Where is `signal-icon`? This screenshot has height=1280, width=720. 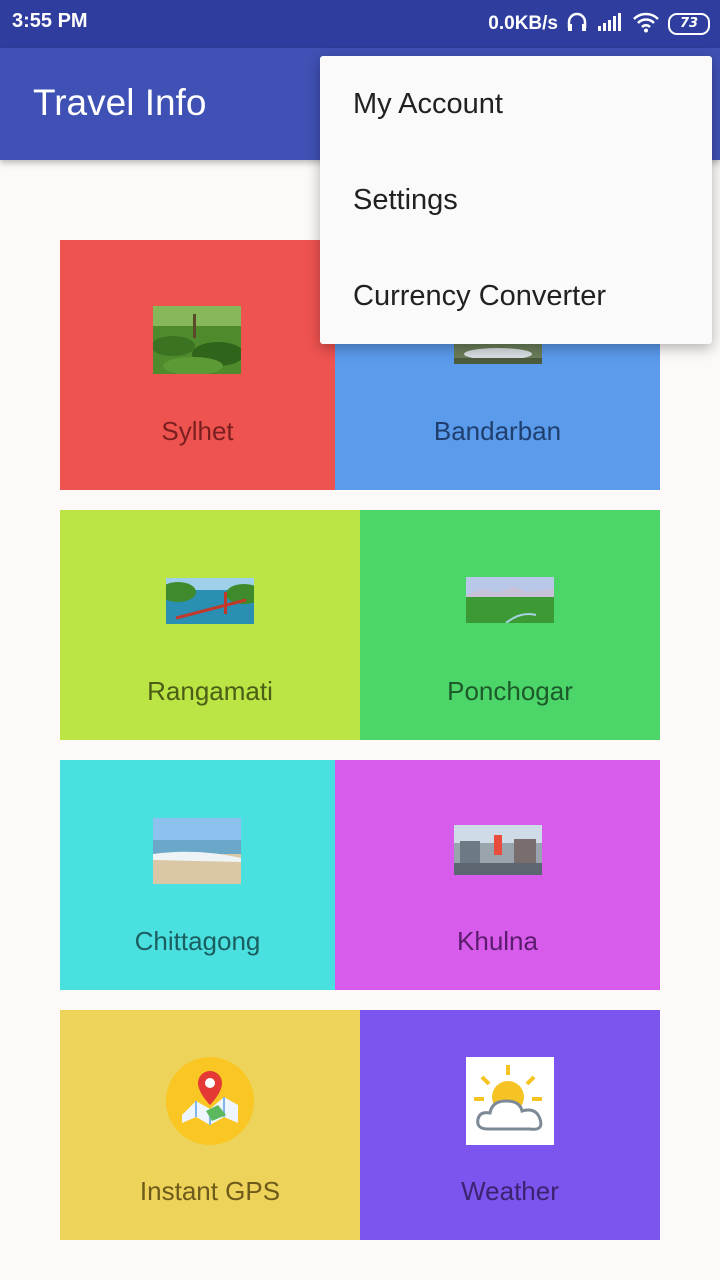 signal-icon is located at coordinates (610, 24).